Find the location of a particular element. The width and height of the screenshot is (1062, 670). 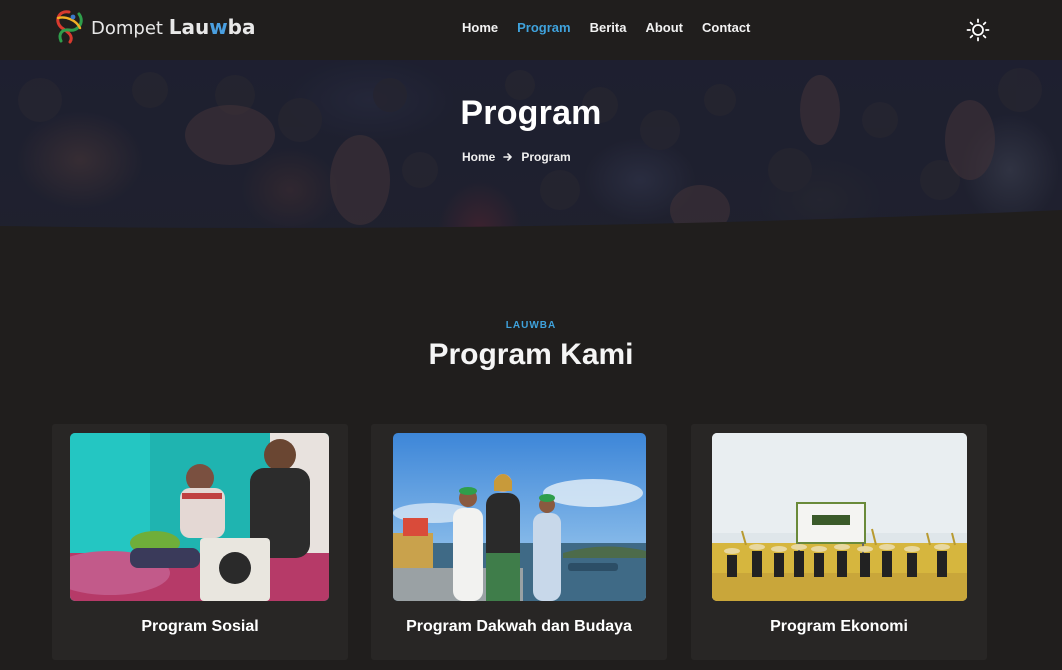

brand-second-word: Lauwba is located at coordinates (212, 27).